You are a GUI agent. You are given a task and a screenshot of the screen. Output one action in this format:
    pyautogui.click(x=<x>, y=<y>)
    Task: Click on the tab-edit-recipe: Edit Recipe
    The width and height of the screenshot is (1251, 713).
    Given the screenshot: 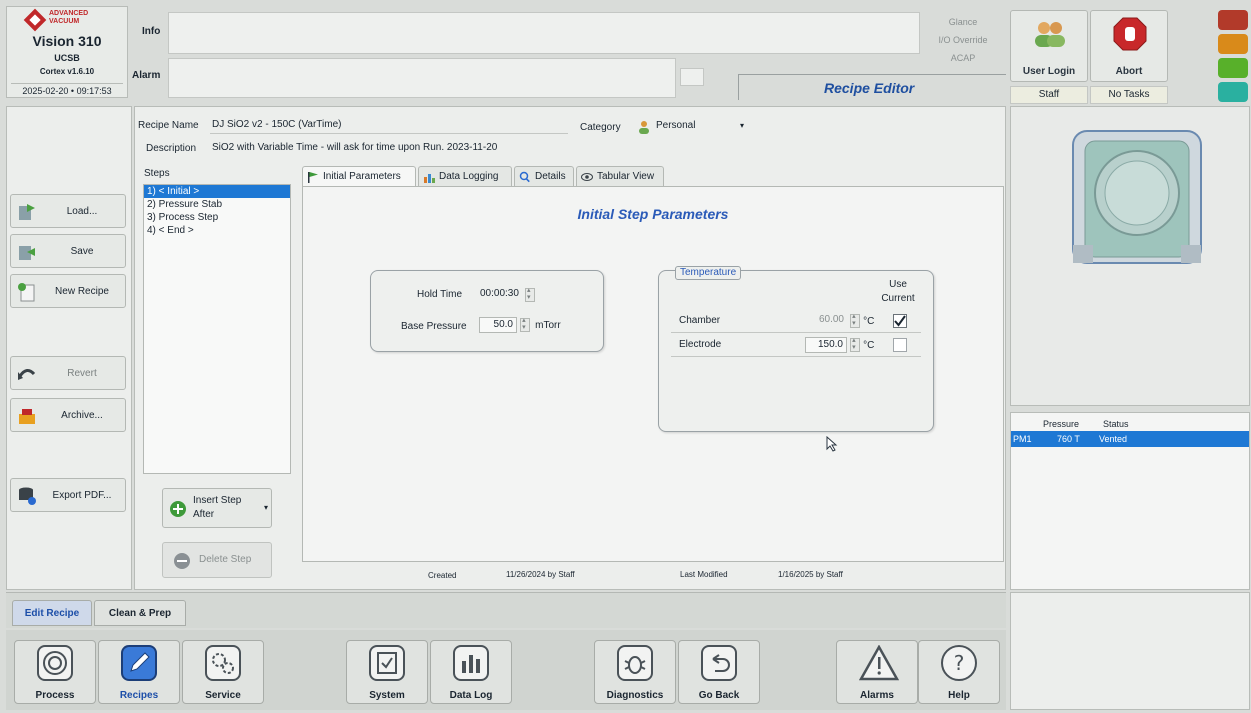 What is the action you would take?
    pyautogui.click(x=52, y=613)
    